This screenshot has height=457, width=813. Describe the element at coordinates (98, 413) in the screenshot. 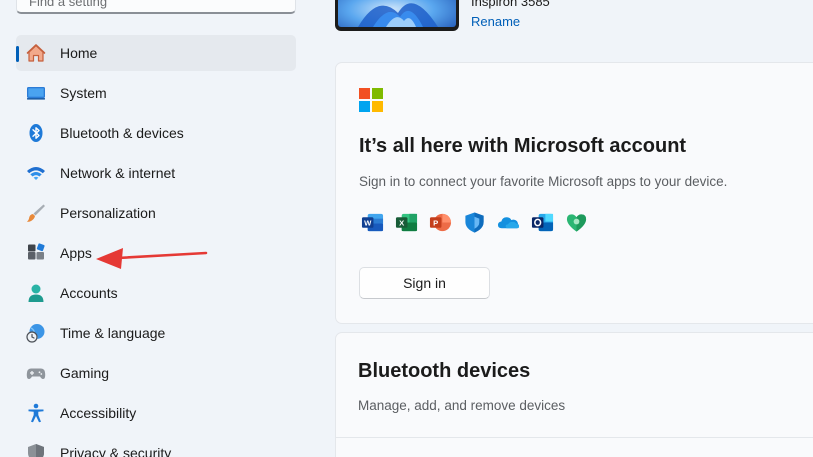

I see `sidebar-item-label: Accessibility` at that location.